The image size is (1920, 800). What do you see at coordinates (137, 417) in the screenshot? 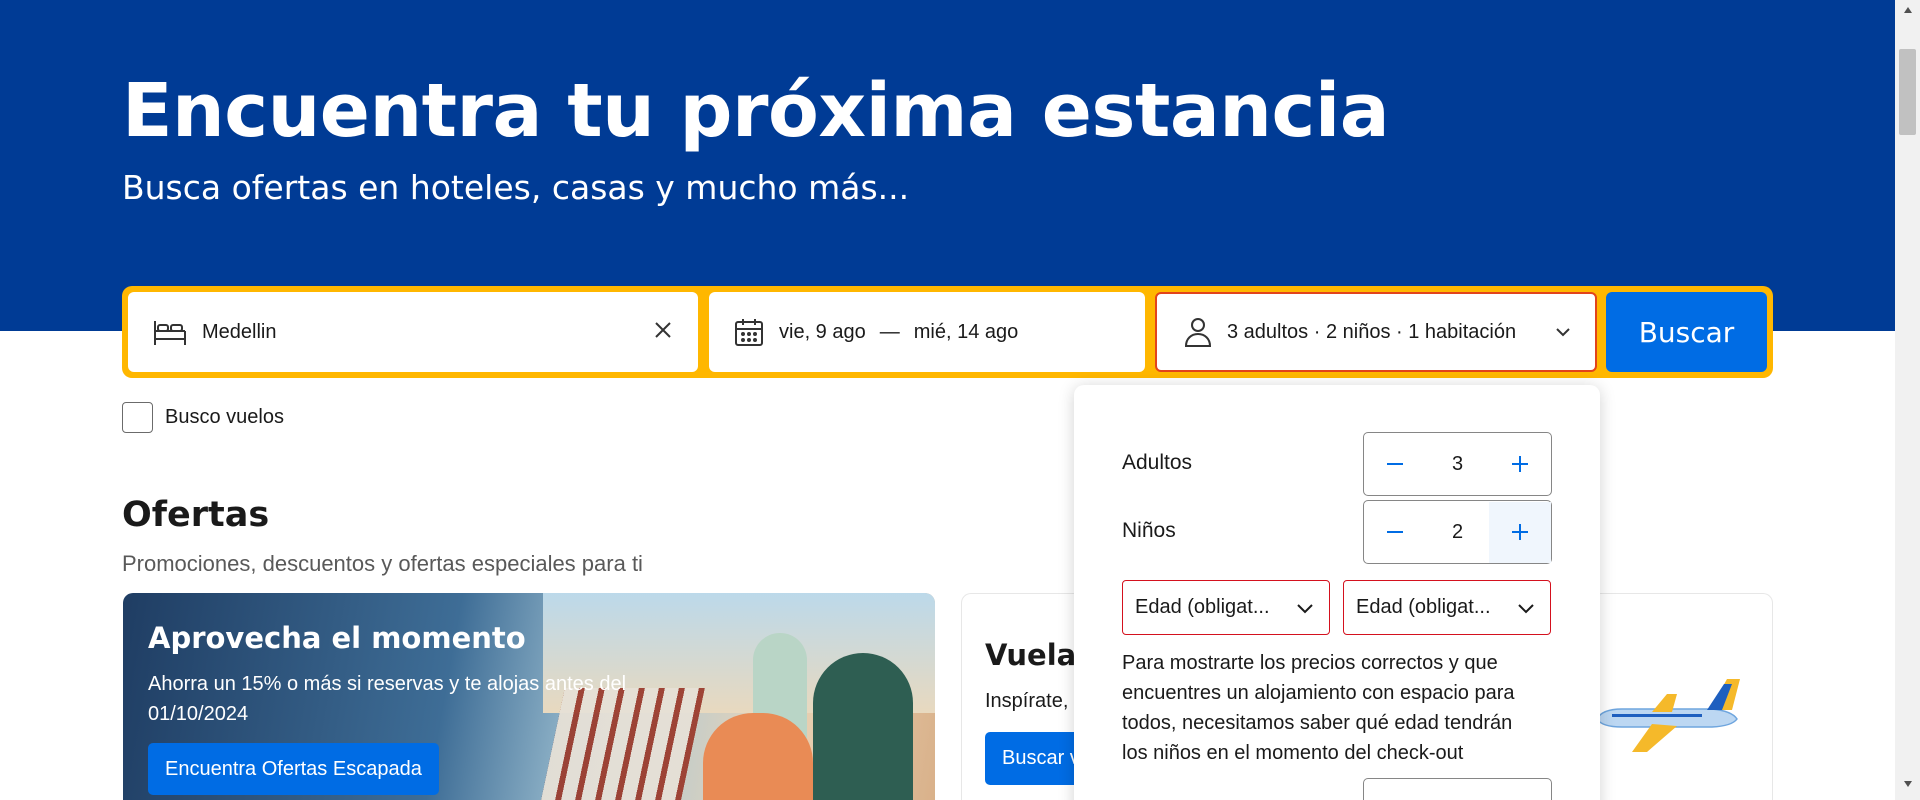
I see `flights-checkbox` at bounding box center [137, 417].